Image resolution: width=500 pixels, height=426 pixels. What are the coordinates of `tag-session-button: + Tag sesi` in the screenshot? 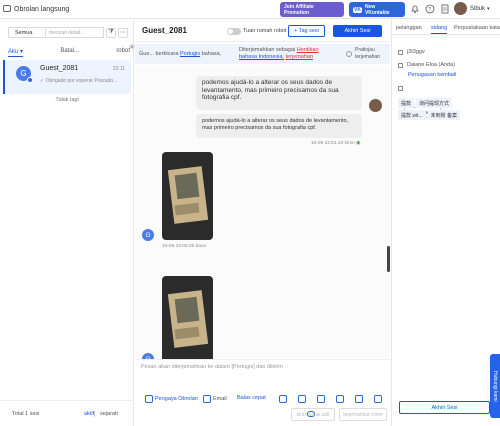 It's located at (306, 31).